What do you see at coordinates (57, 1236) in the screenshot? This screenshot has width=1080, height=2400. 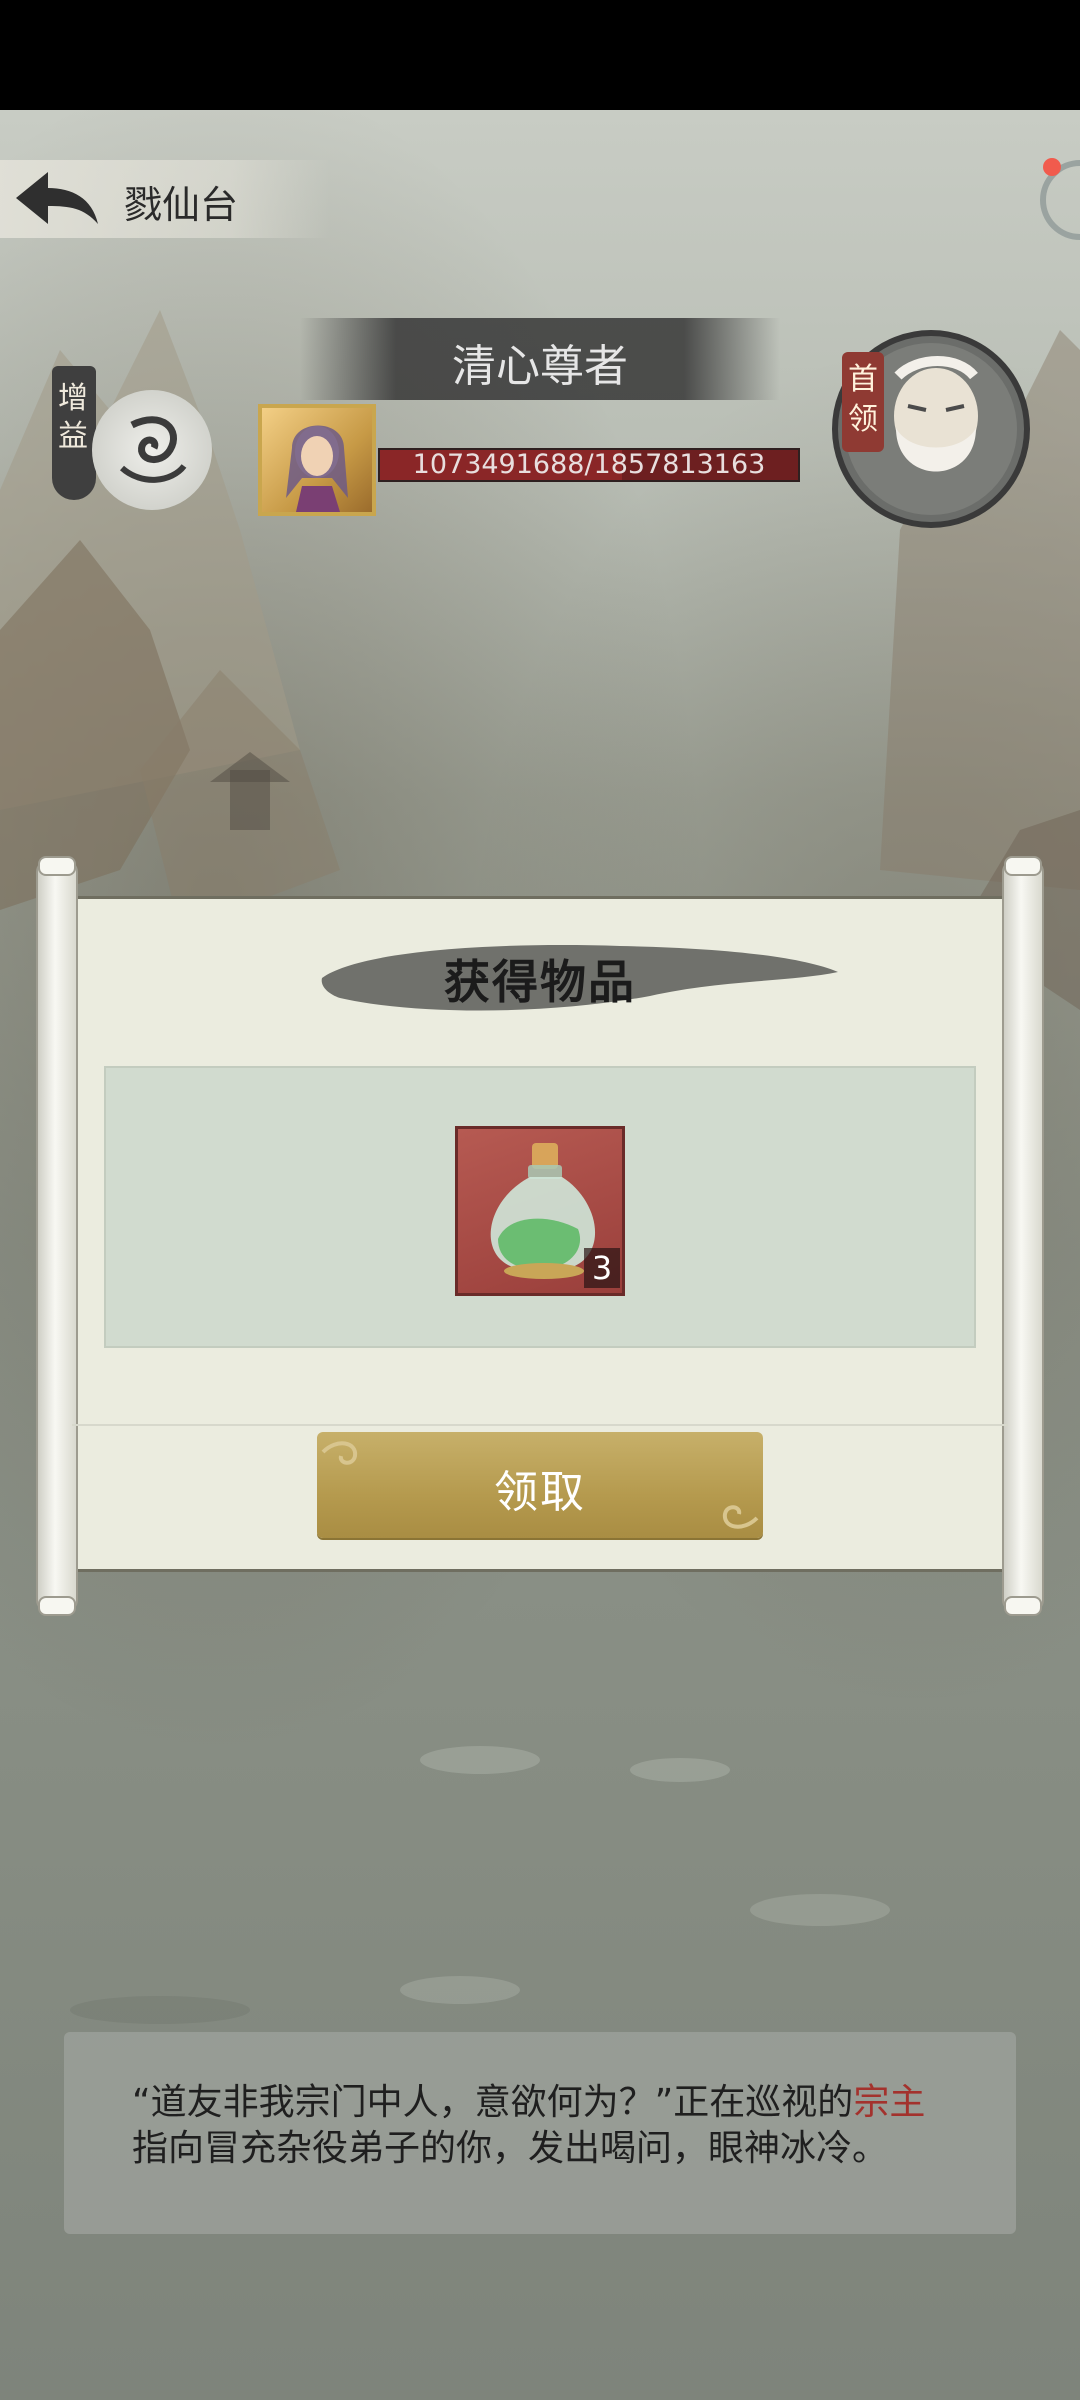 I see `scroll-roller-left` at bounding box center [57, 1236].